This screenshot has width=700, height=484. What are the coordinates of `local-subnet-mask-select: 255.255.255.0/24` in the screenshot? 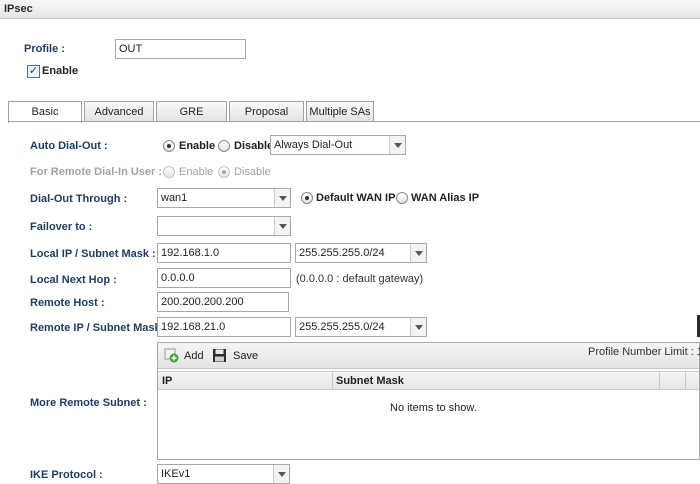 It's located at (361, 253).